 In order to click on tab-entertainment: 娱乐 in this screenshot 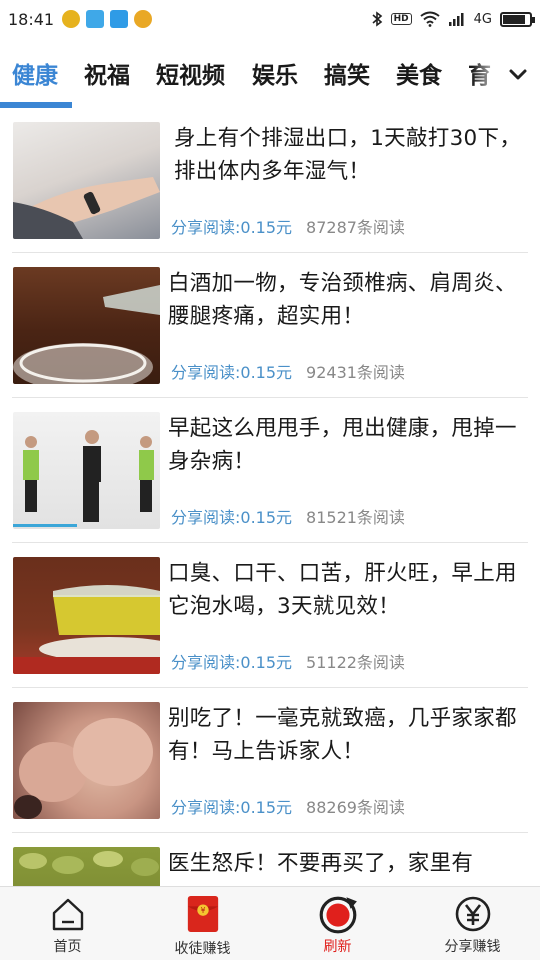, I will do `click(275, 73)`.